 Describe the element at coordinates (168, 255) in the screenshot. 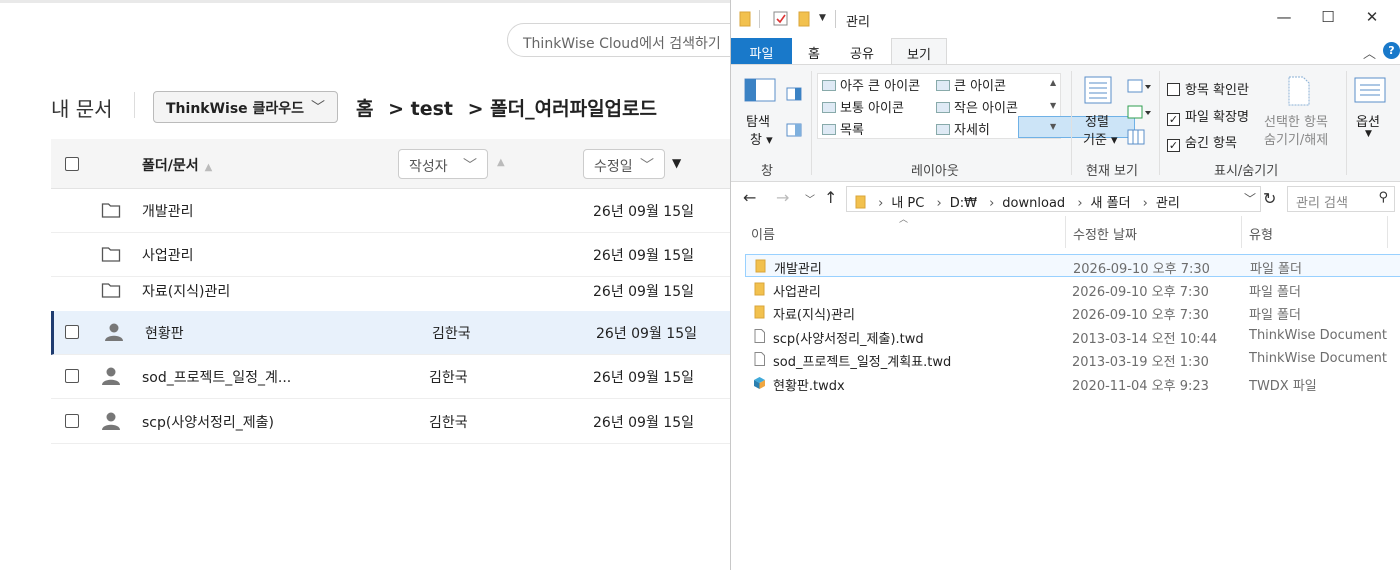

I see `row-name: 사업관리` at that location.